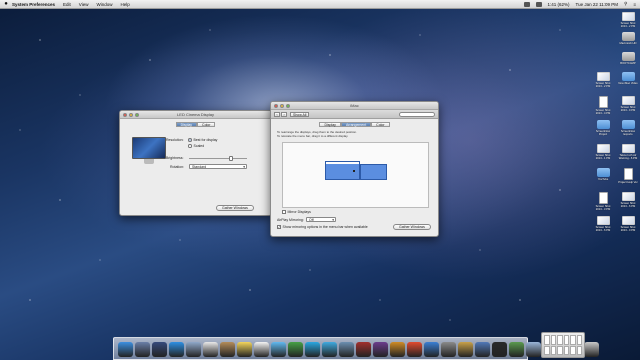 The image size is (640, 360). I want to click on menu-window: Window, so click(104, 4).